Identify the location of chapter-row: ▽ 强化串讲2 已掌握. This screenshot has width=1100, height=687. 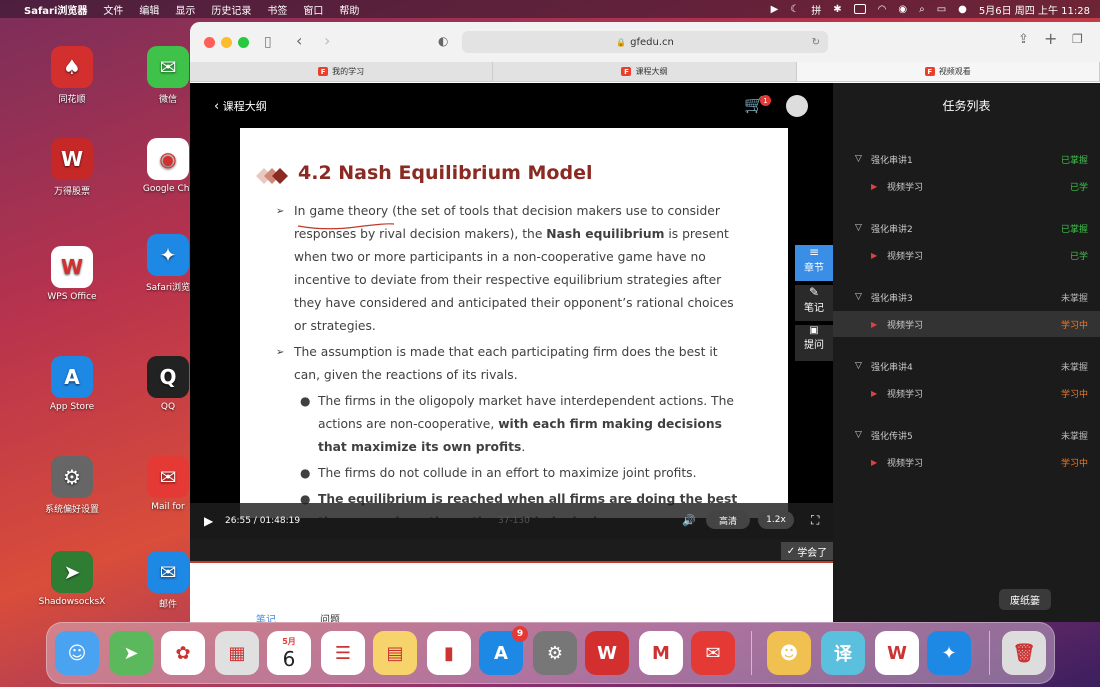
(966, 228).